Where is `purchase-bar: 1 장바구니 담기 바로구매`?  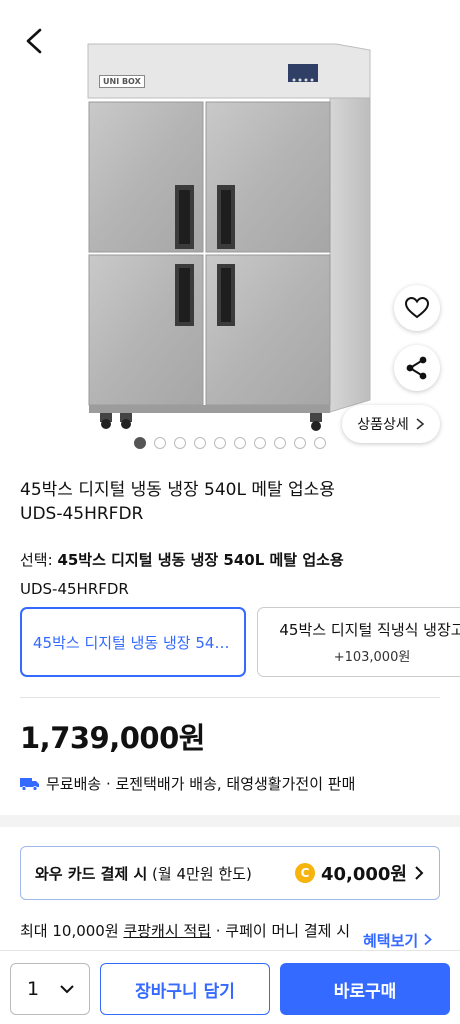 purchase-bar: 1 장바구니 담기 바로구매 is located at coordinates (230, 987).